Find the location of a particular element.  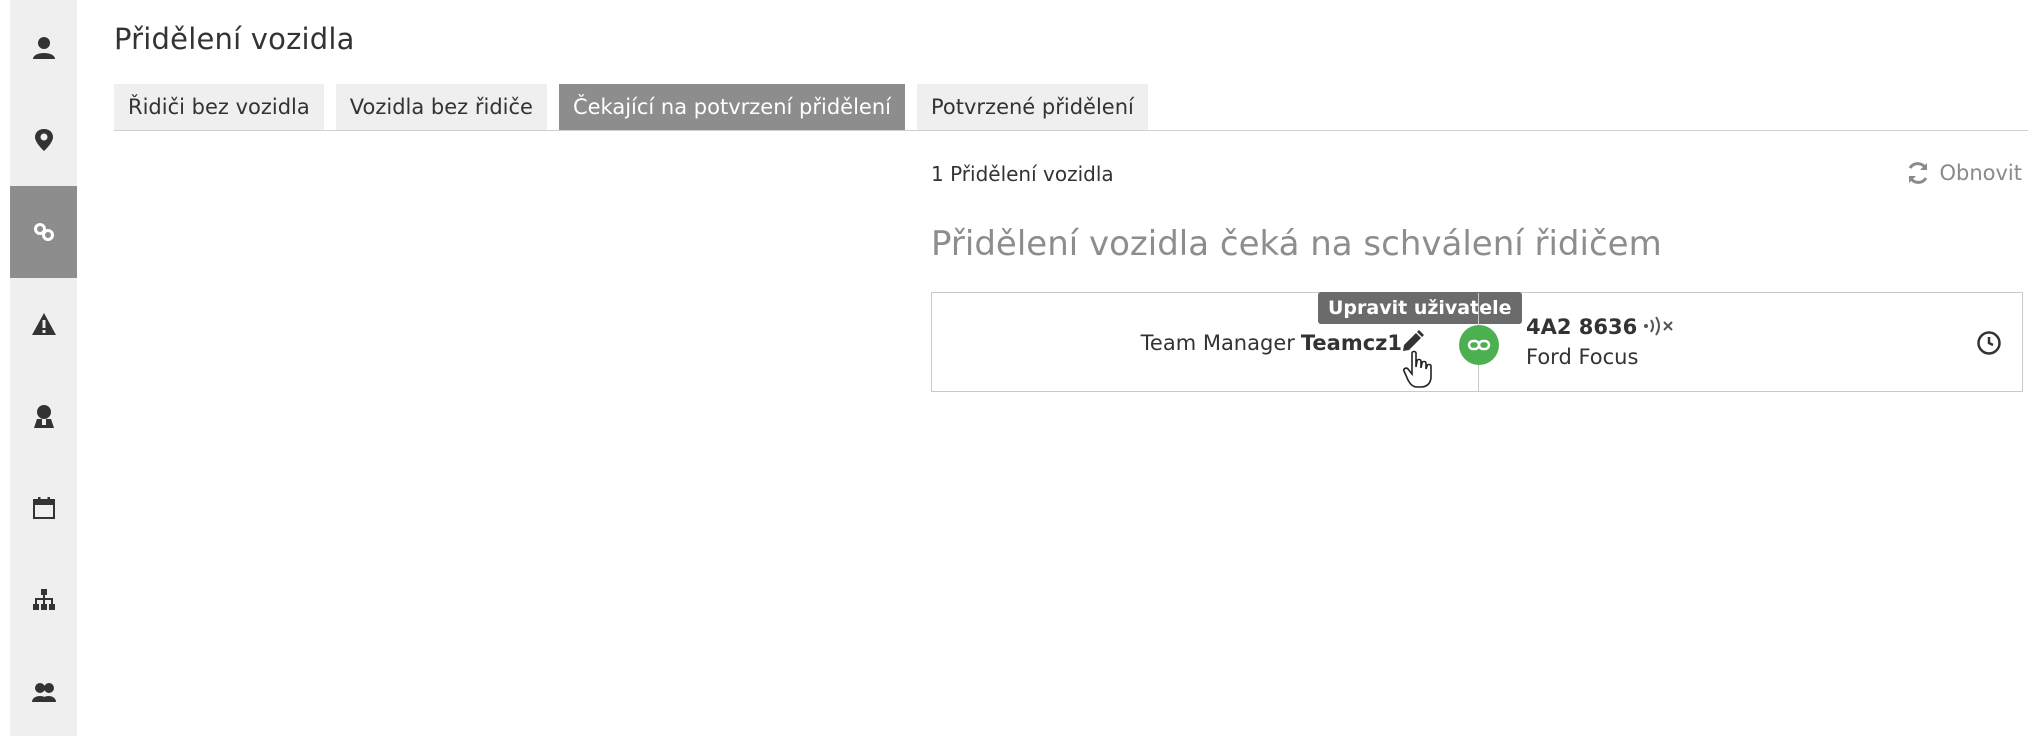

driver-role: Team Manager is located at coordinates (1217, 343).